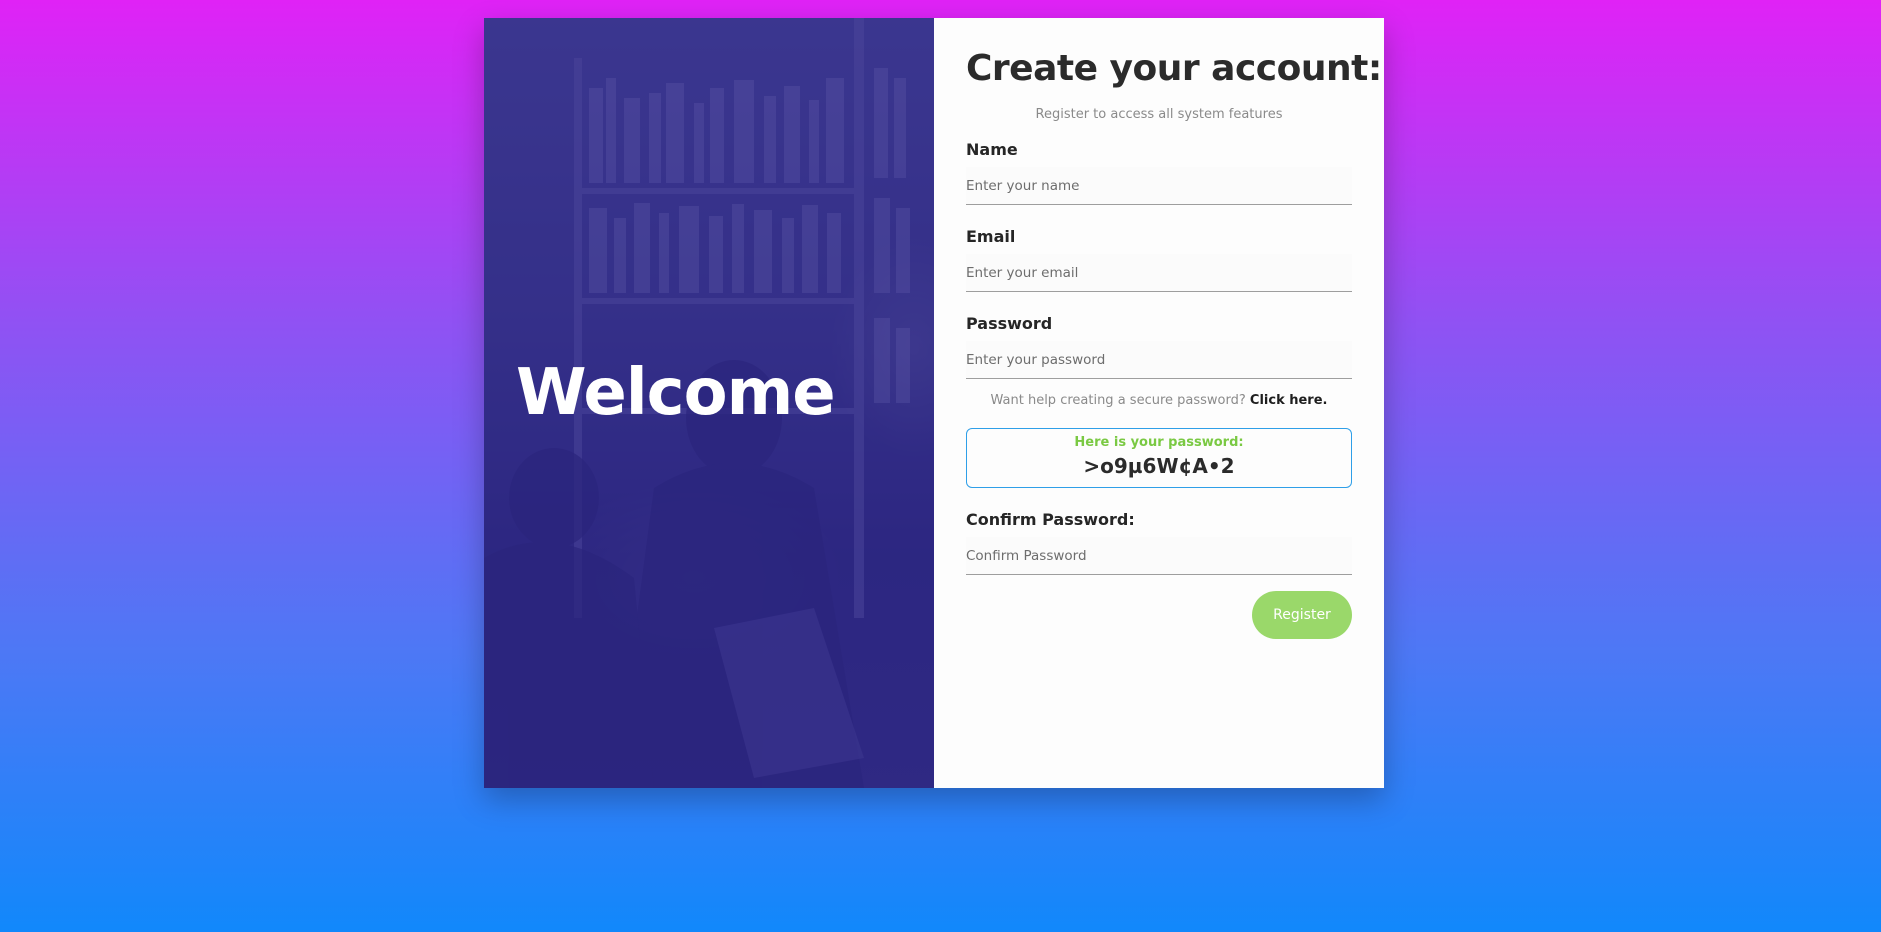 This screenshot has width=1881, height=932. Describe the element at coordinates (1302, 615) in the screenshot. I see `register-button: Register` at that location.